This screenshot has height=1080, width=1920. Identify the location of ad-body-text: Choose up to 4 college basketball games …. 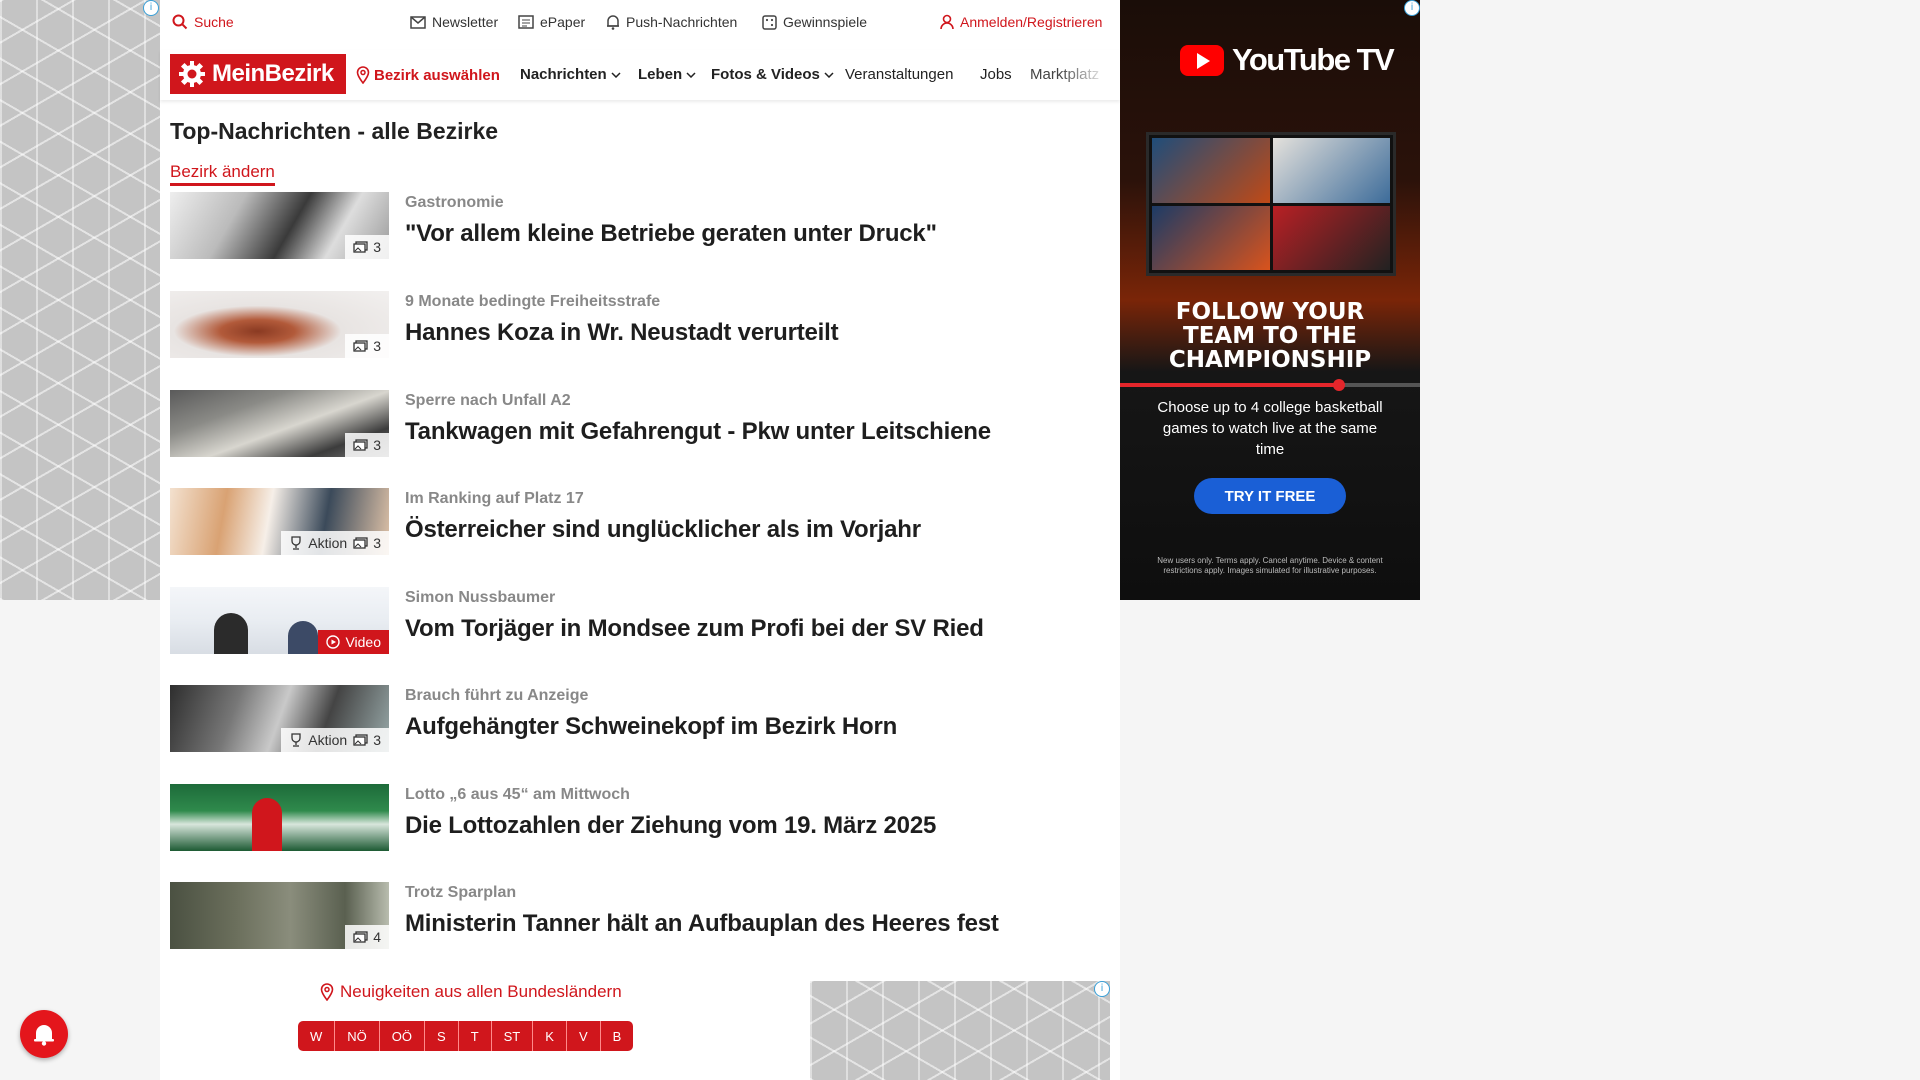
(1270, 428).